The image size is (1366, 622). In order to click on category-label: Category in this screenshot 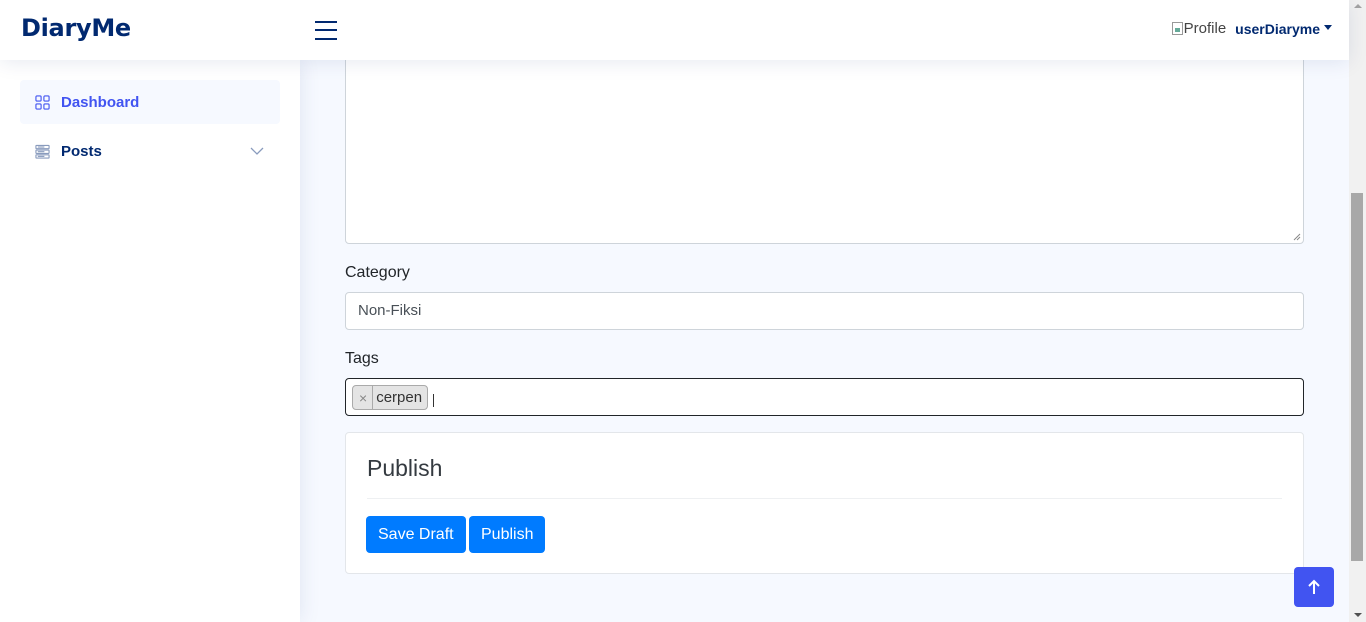, I will do `click(377, 272)`.